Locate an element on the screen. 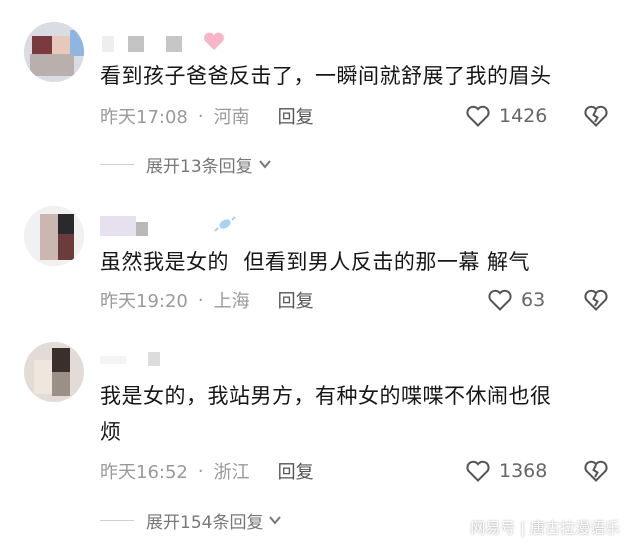 The height and width of the screenshot is (548, 640). comment-time: 昨天17:08 is located at coordinates (144, 117).